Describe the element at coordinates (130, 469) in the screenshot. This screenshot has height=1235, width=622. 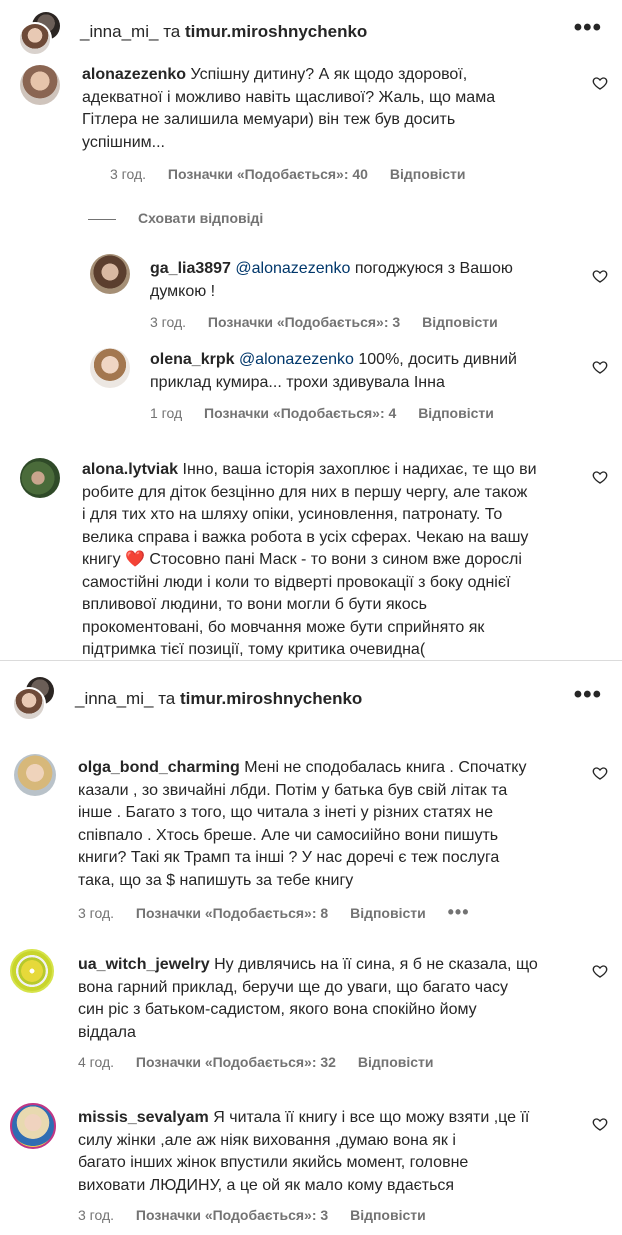
I see `comment-username: alona.lytviak` at that location.